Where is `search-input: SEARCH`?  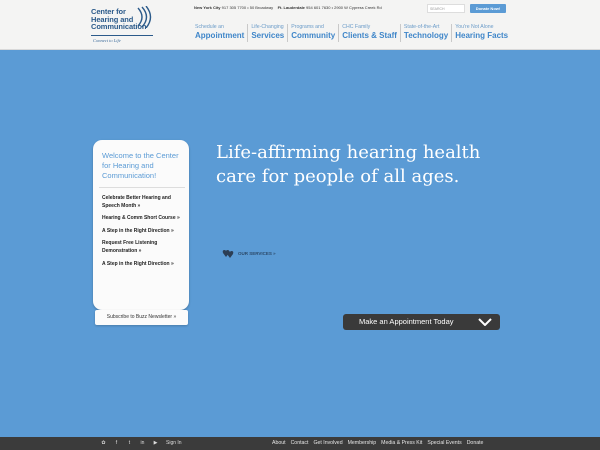
search-input: SEARCH is located at coordinates (446, 8).